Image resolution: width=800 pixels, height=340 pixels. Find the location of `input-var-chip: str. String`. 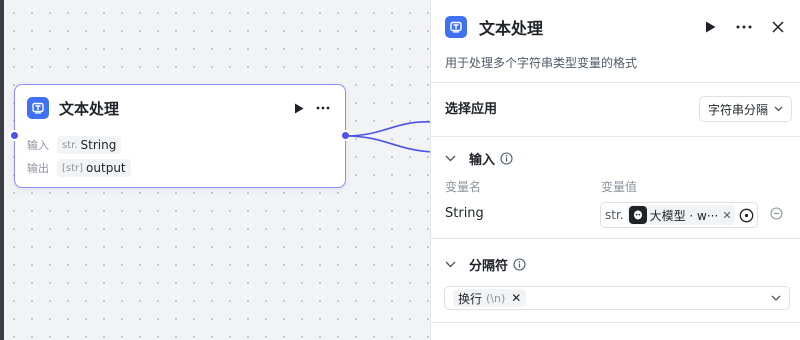

input-var-chip: str. String is located at coordinates (89, 145).